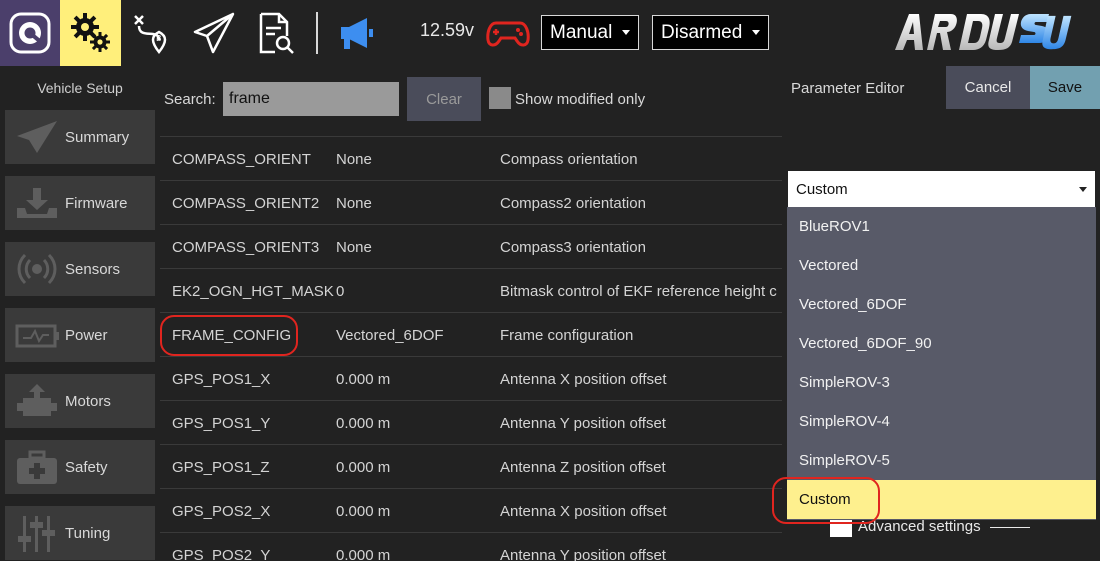 The height and width of the screenshot is (561, 1100). I want to click on param-description: Frame configuration, so click(567, 335).